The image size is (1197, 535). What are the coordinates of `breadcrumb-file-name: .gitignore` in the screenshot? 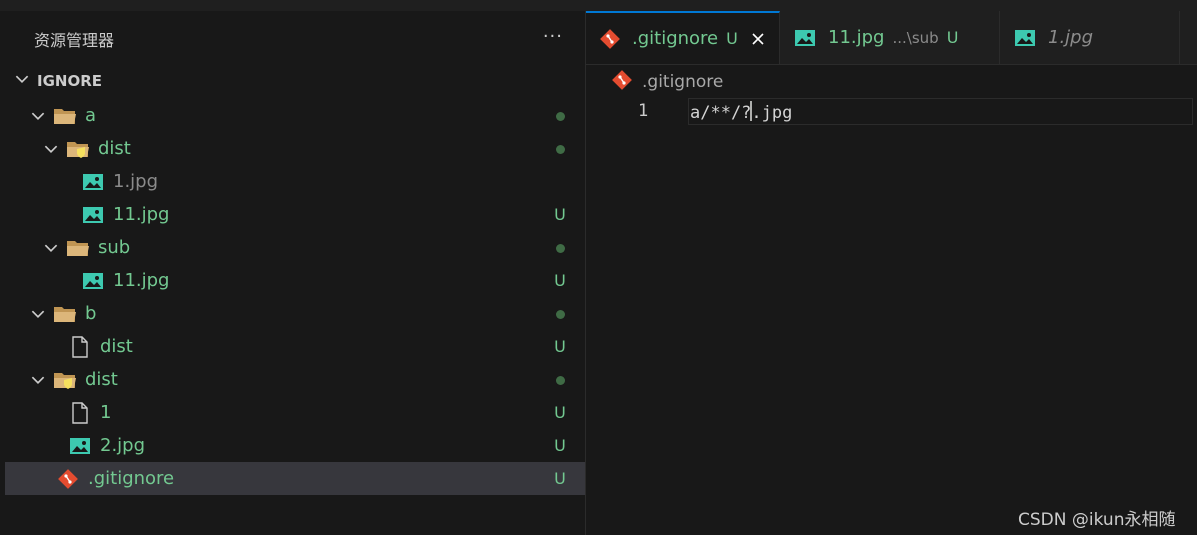 It's located at (682, 82).